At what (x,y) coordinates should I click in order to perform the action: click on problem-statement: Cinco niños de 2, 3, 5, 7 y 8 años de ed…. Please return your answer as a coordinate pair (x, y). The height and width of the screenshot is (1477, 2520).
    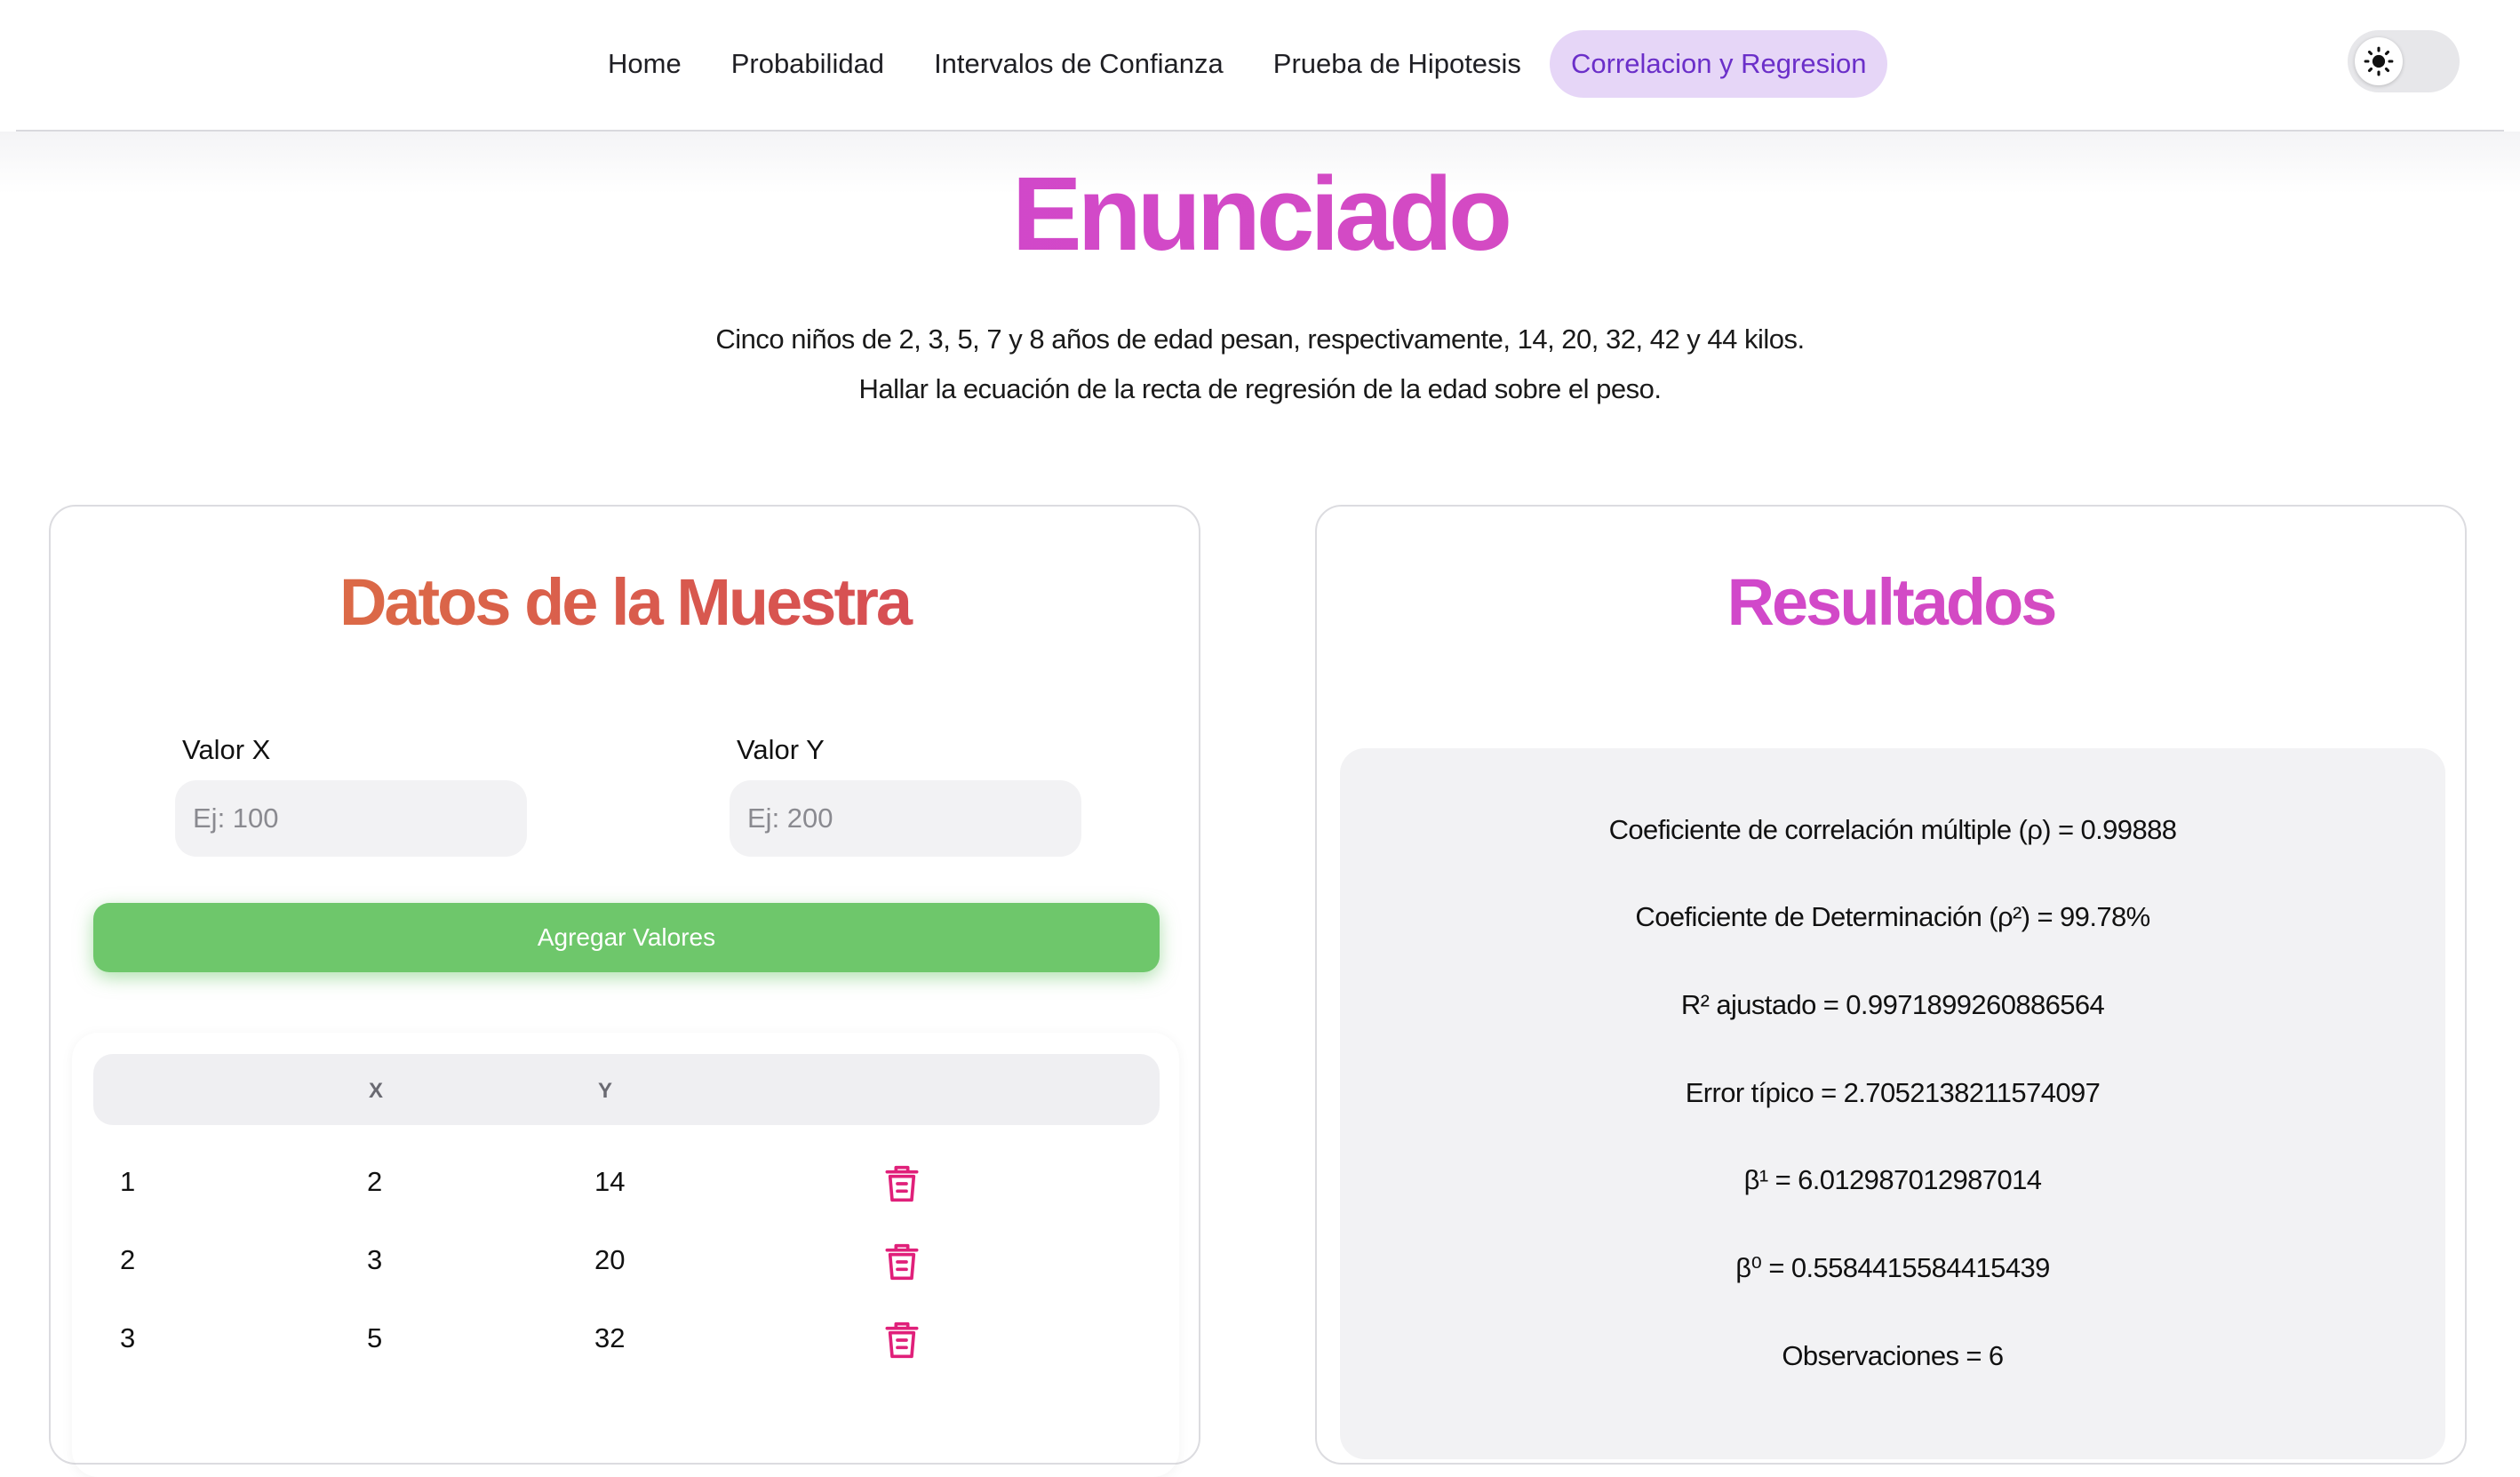
    Looking at the image, I should click on (1260, 365).